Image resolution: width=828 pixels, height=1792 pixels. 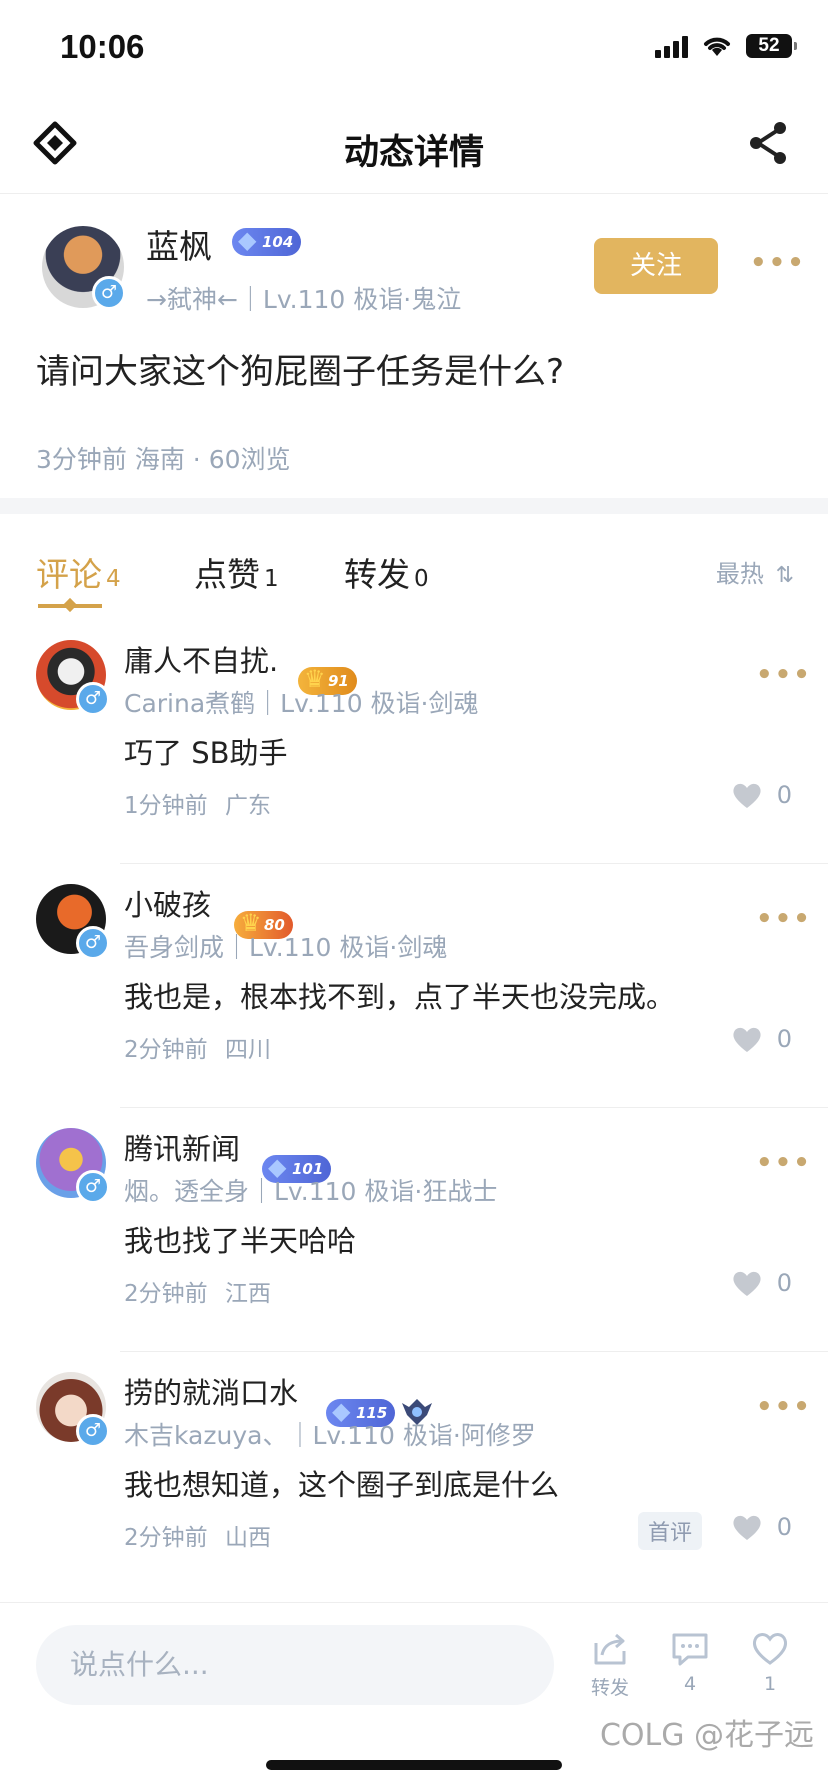 I want to click on home-indicator, so click(x=414, y=1765).